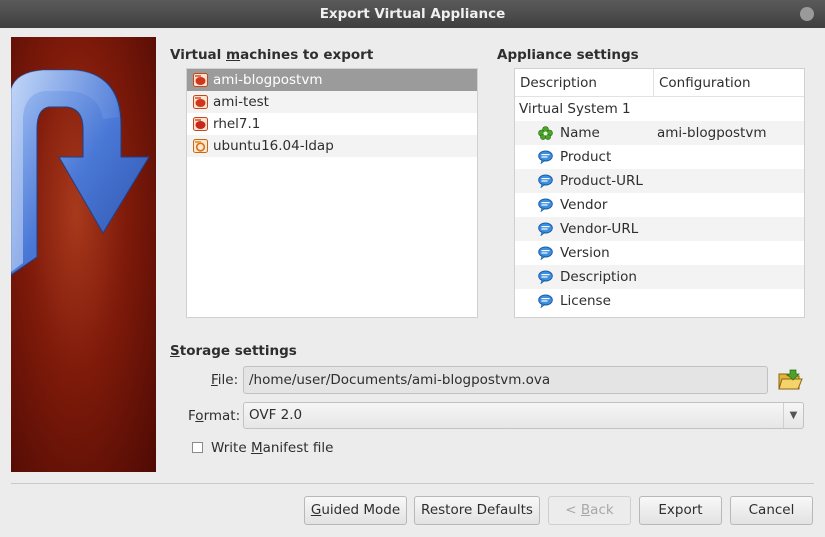  I want to click on vm-name: rhel7.1, so click(237, 124).